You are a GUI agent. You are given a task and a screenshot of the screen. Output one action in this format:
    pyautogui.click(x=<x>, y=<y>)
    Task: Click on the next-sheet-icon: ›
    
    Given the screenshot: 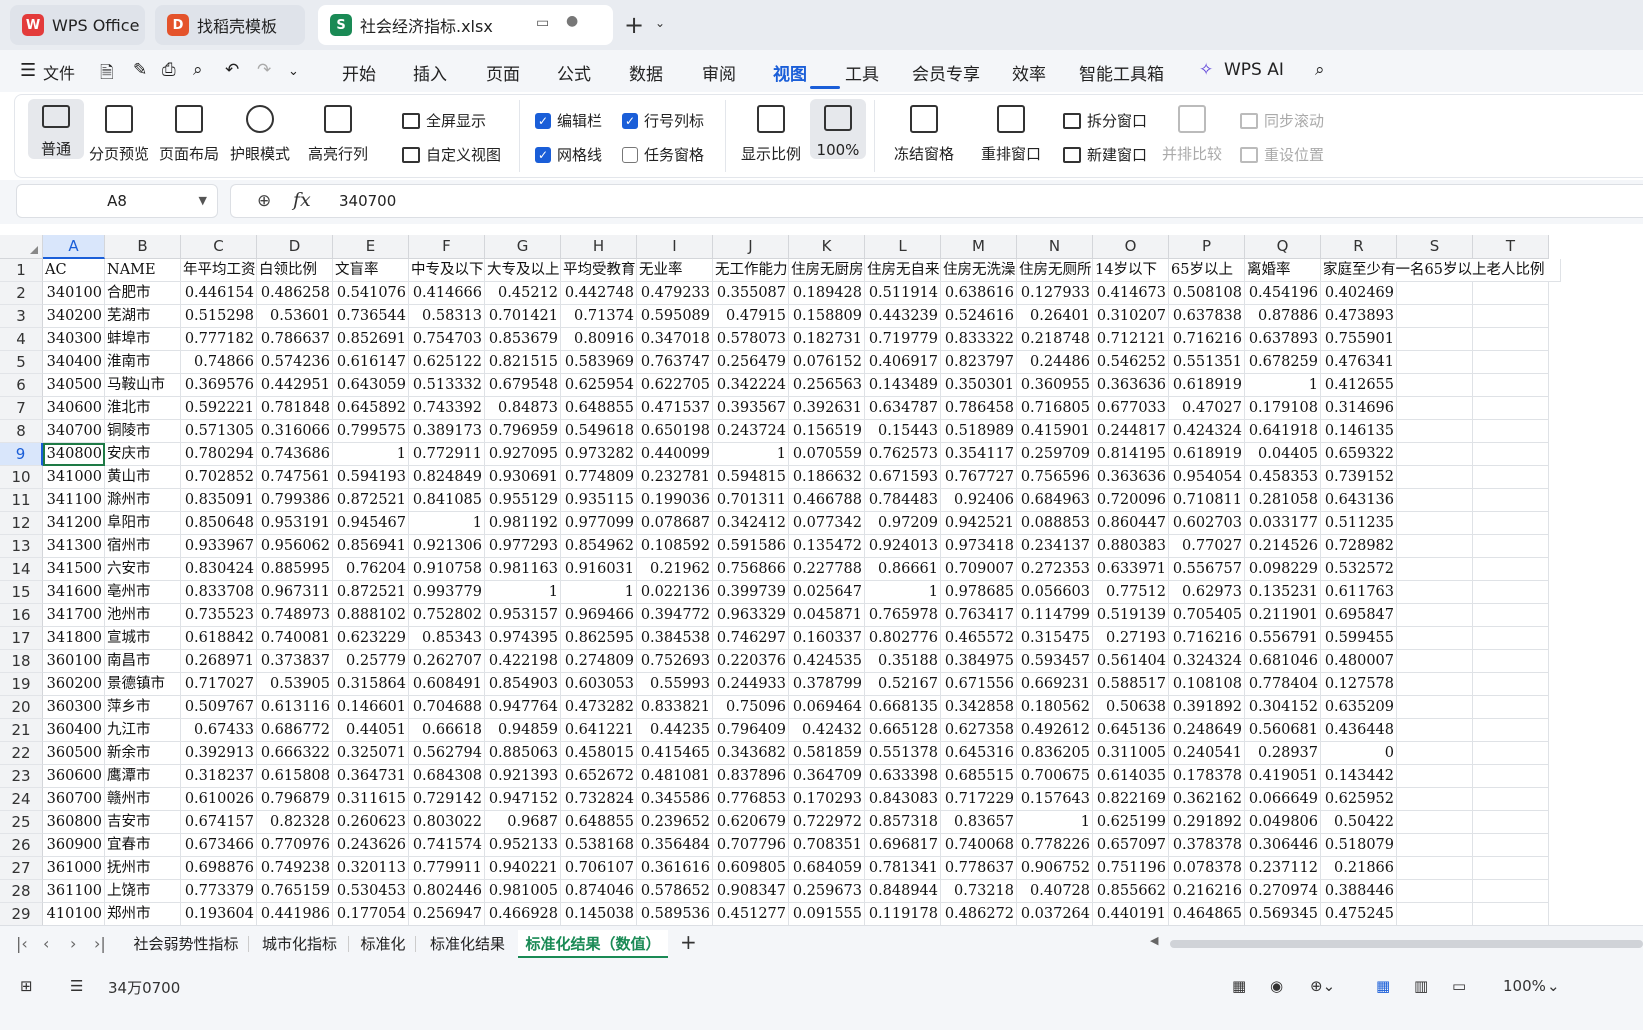 What is the action you would take?
    pyautogui.click(x=73, y=943)
    